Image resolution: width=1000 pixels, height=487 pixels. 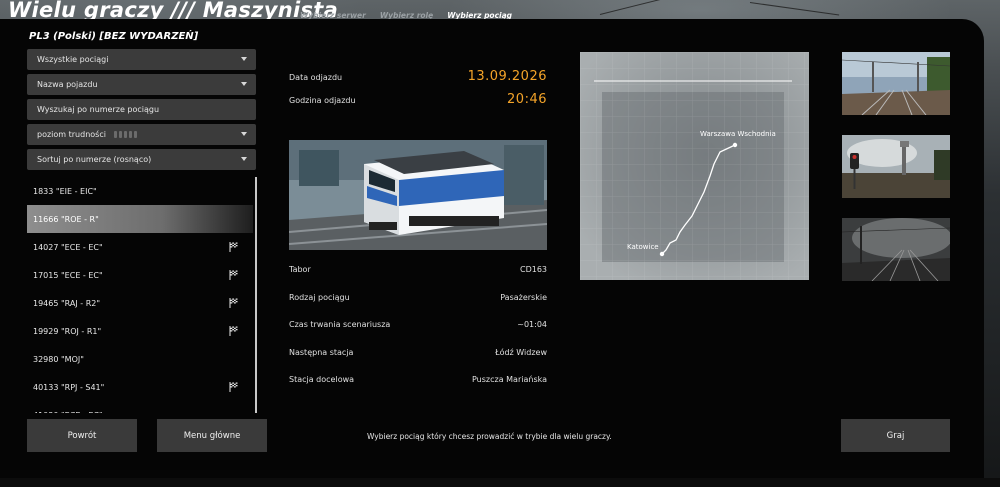 What do you see at coordinates (140, 387) in the screenshot?
I see `train-list-item: 40133 "RPJ - S41"` at bounding box center [140, 387].